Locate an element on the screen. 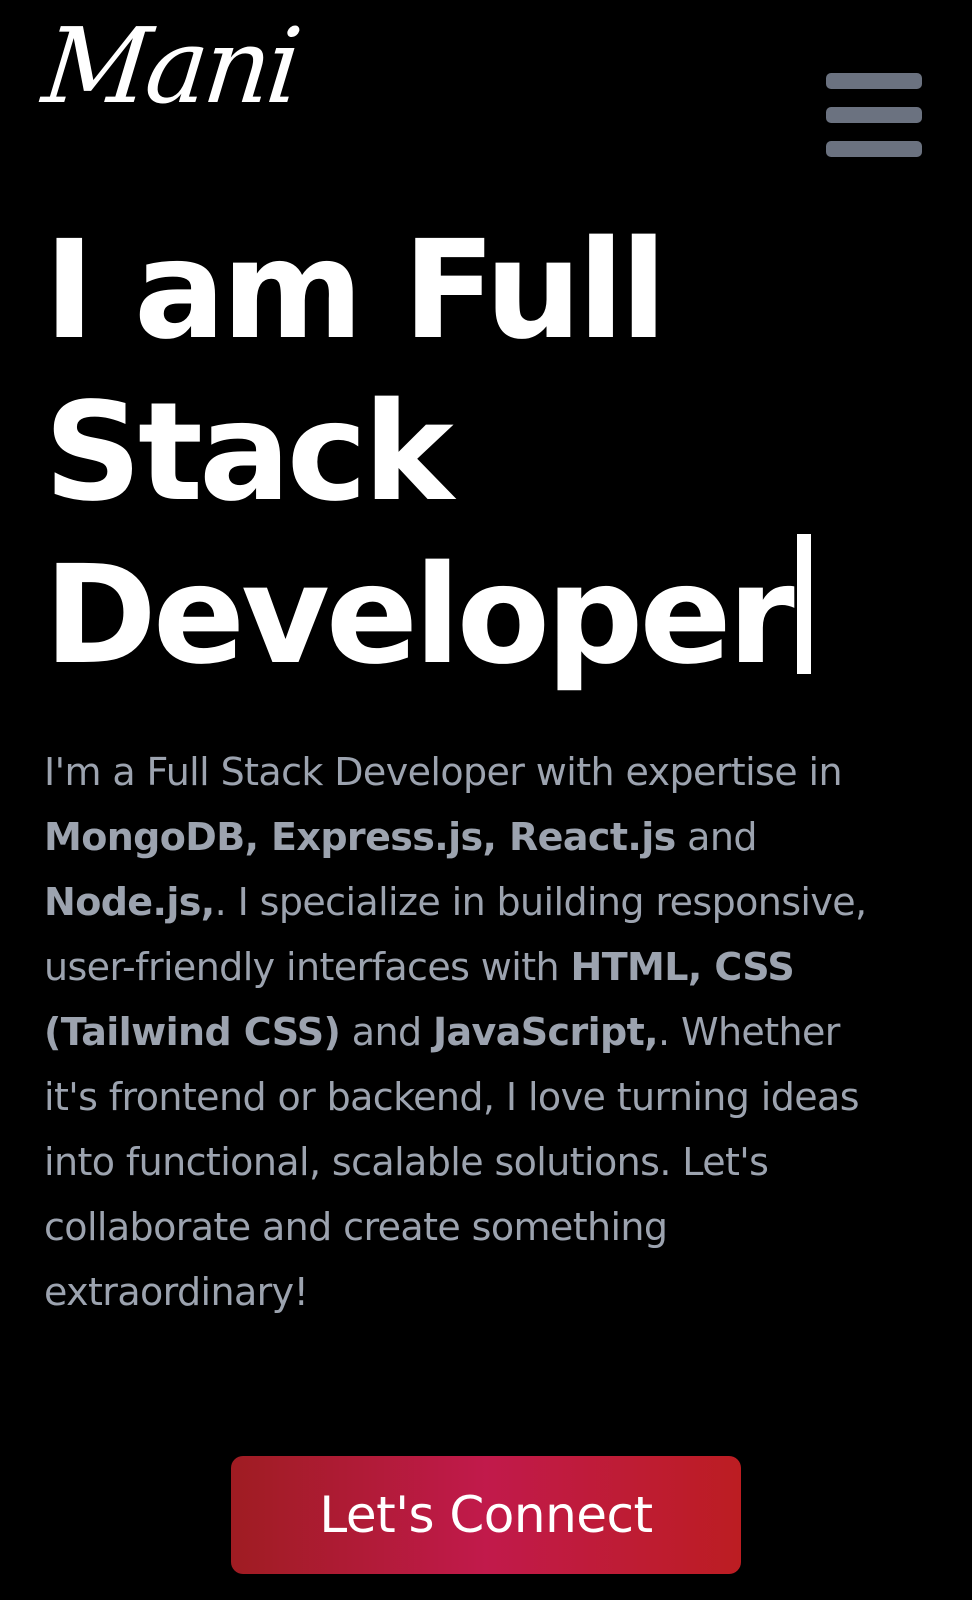  hero-title-line3: Developer is located at coordinates (419, 616).